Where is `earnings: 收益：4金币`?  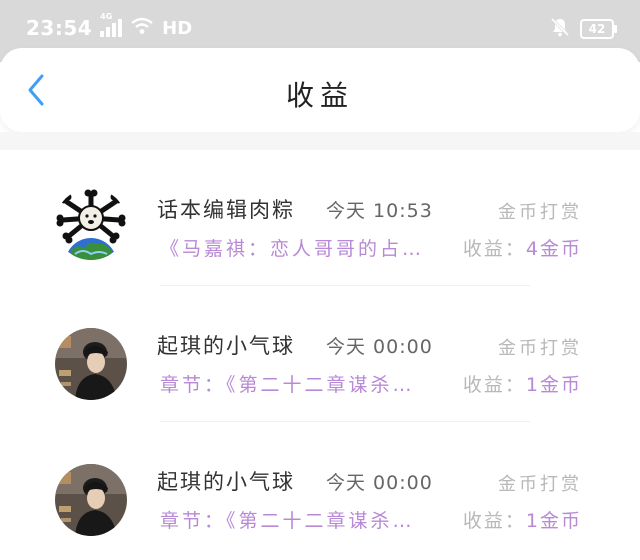
earnings: 收益：4金币 is located at coordinates (522, 247).